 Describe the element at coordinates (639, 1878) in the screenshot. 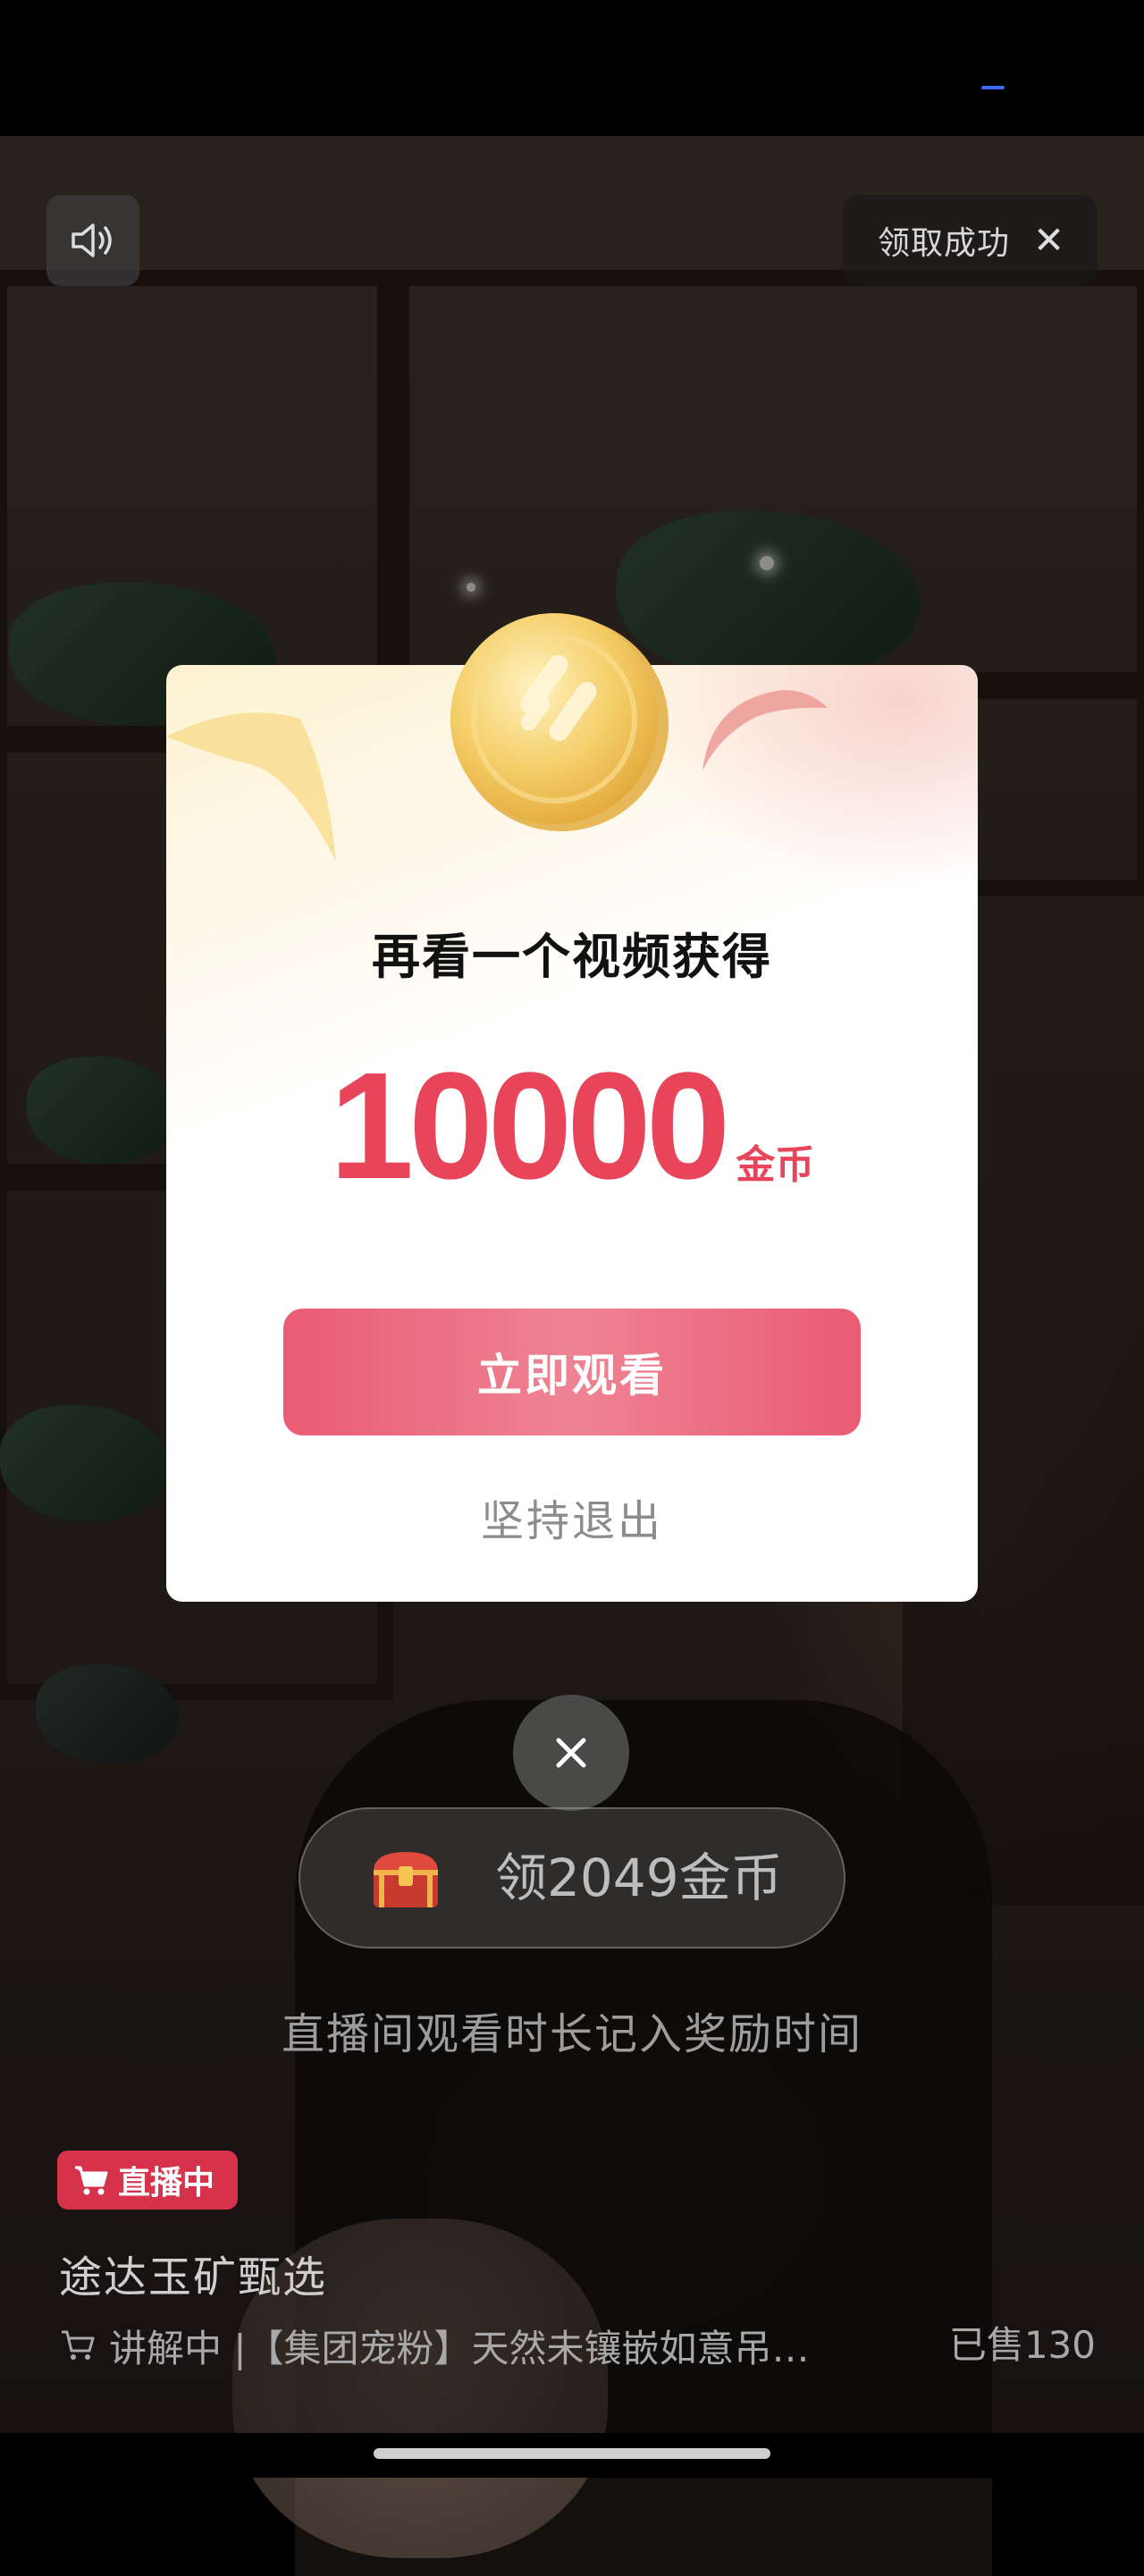

I see `claim-coins-label: 领2049金币` at that location.